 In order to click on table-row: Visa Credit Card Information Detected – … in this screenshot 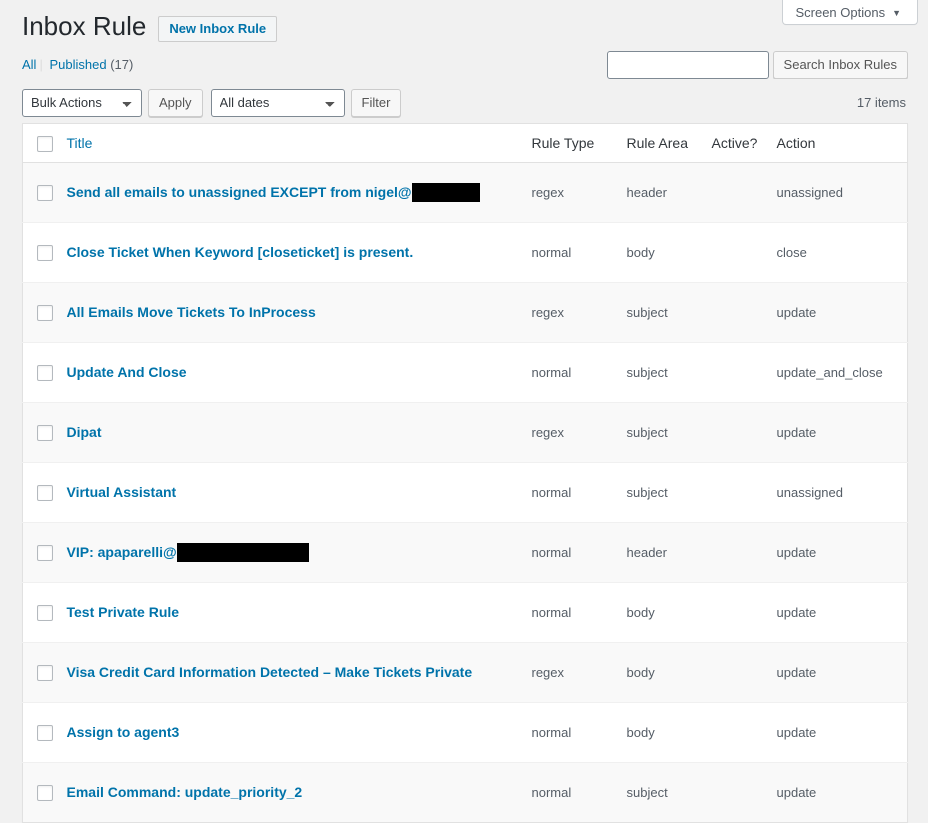, I will do `click(465, 672)`.